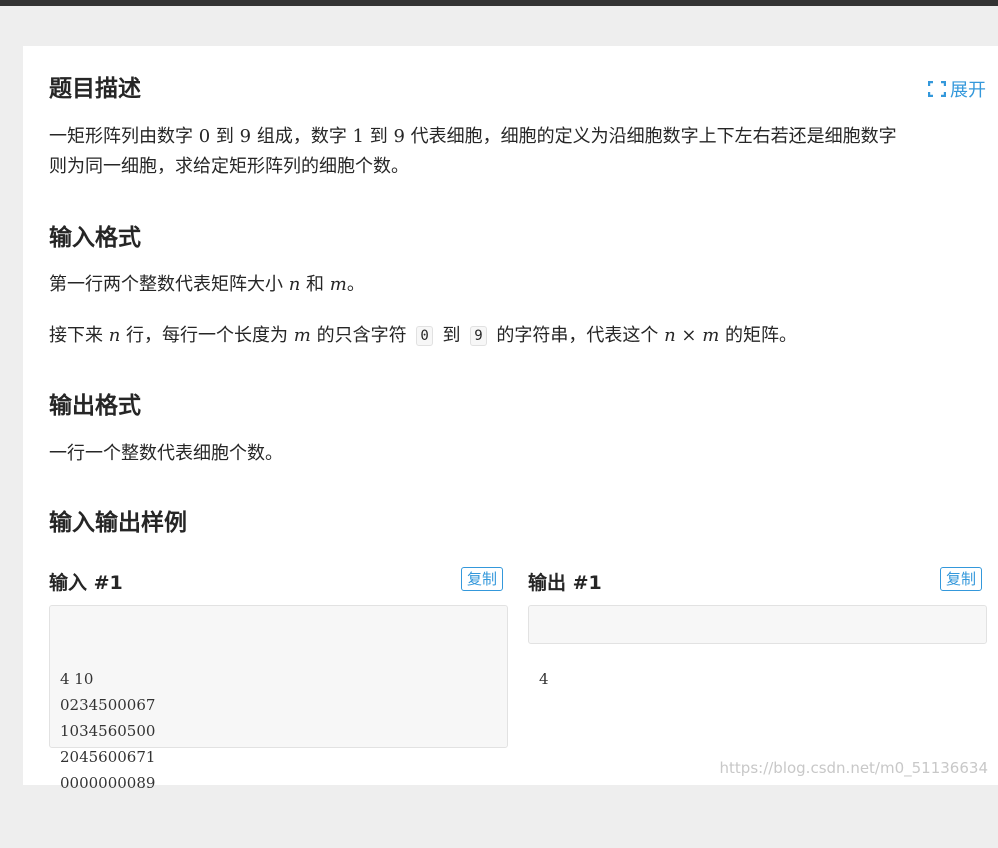 The height and width of the screenshot is (848, 998). What do you see at coordinates (565, 583) in the screenshot?
I see `sample-output-title: 输出 #1` at bounding box center [565, 583].